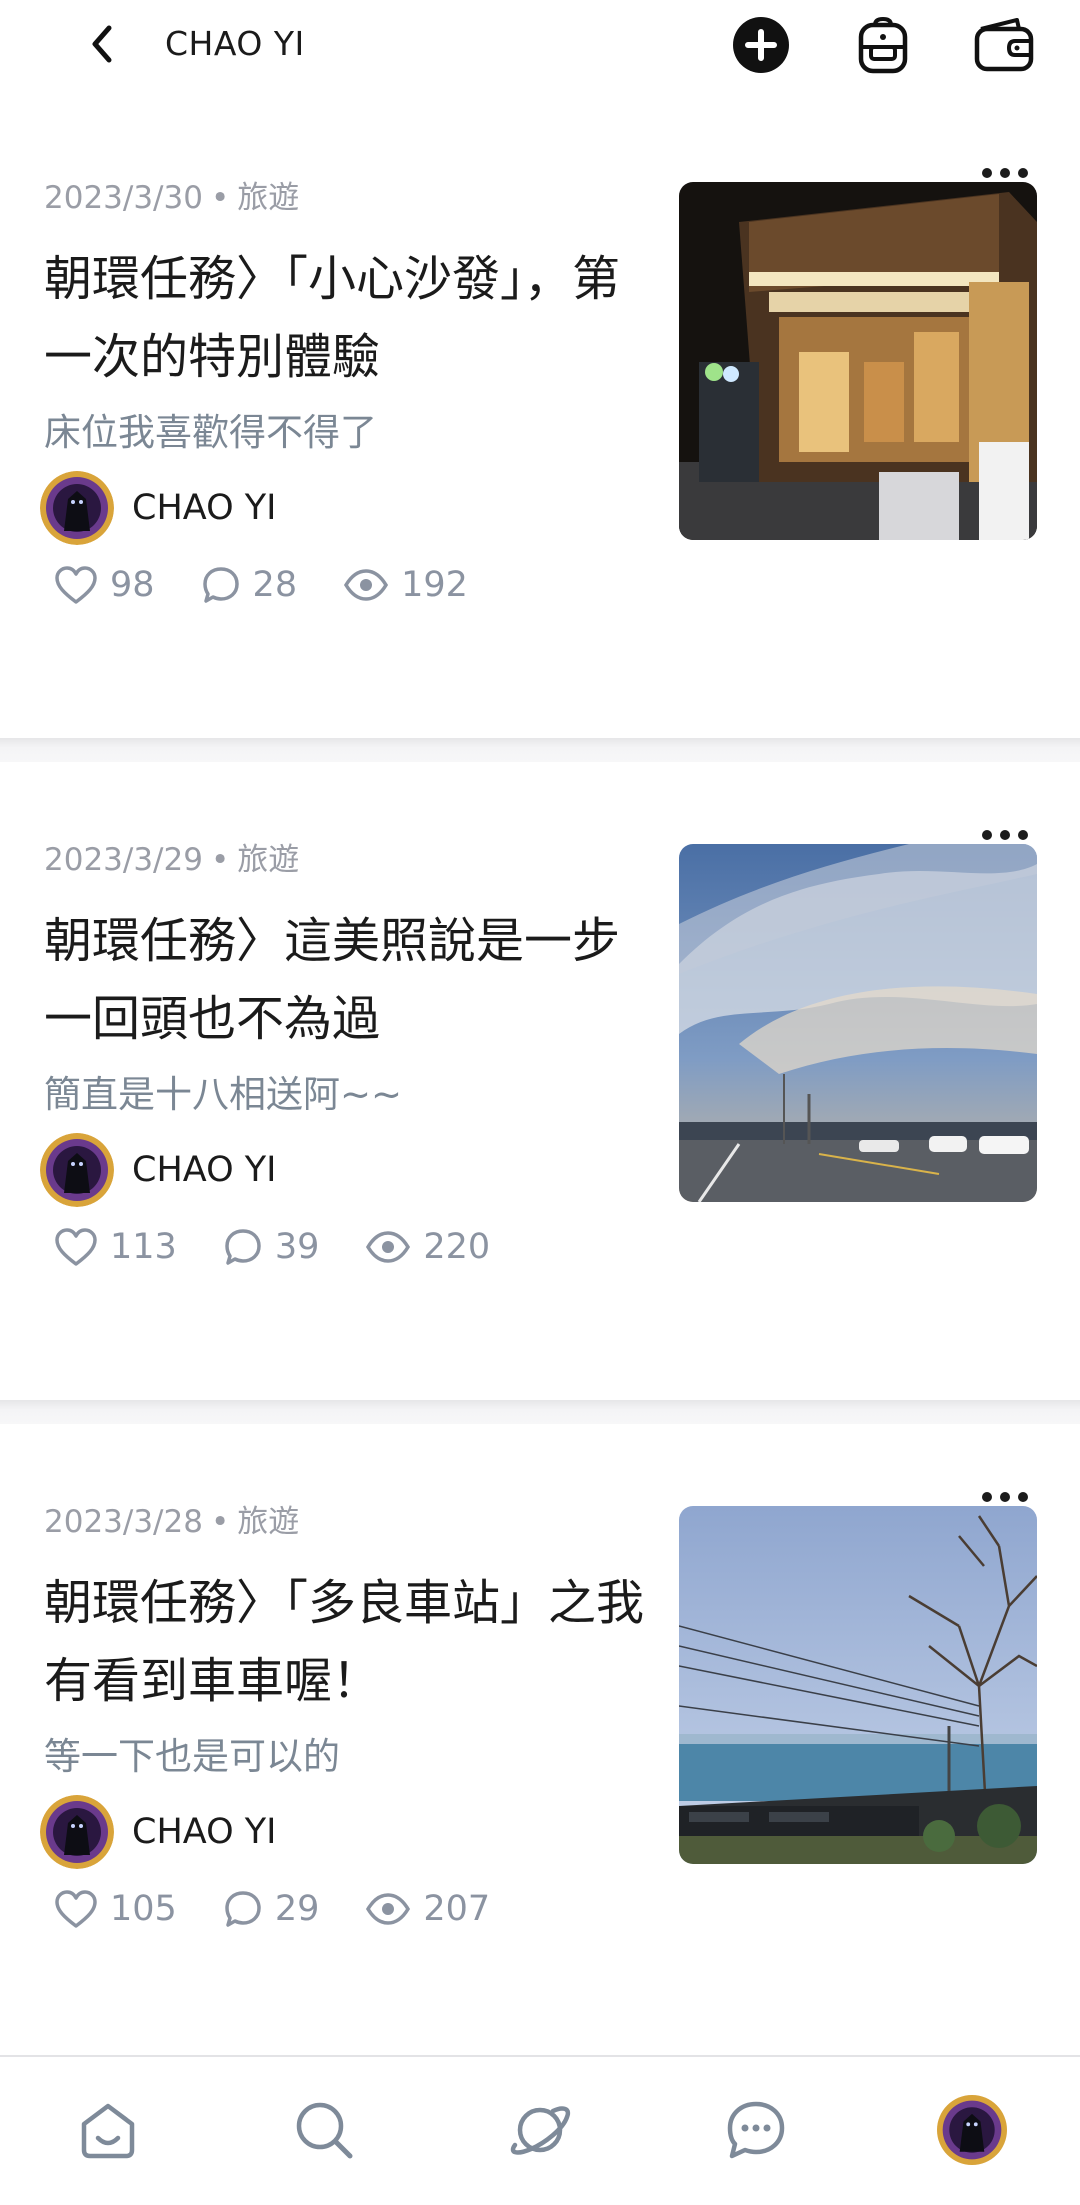  What do you see at coordinates (123, 198) in the screenshot?
I see `post-date: 2023/3/30` at bounding box center [123, 198].